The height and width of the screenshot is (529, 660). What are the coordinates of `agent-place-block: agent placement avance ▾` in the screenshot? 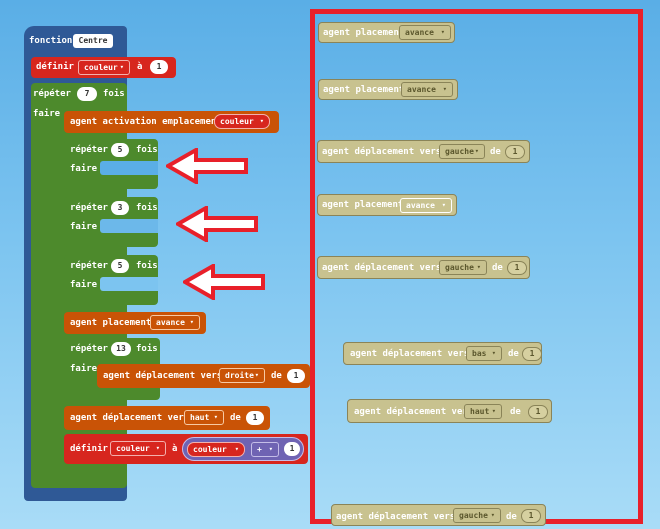 It's located at (135, 323).